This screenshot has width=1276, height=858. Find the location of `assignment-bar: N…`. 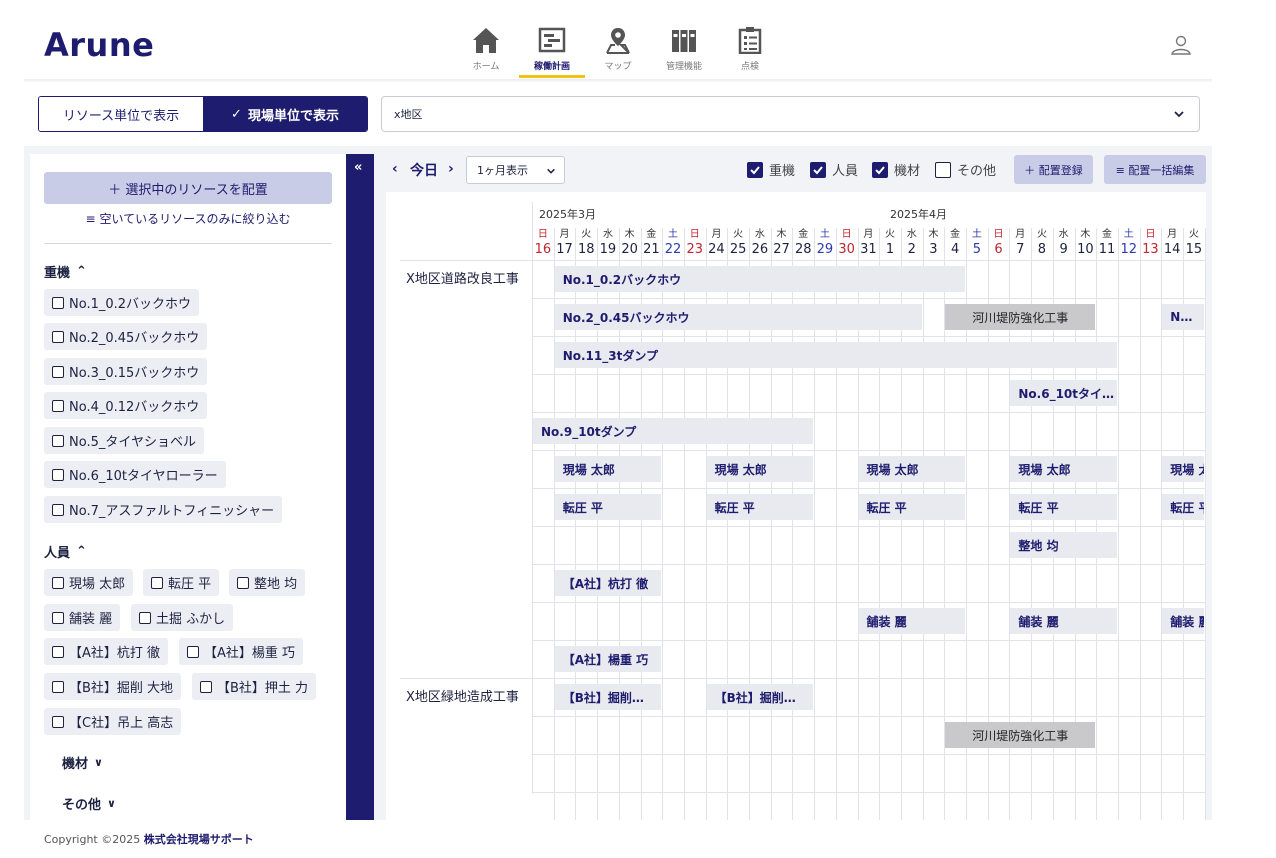

assignment-bar: N… is located at coordinates (1183, 317).